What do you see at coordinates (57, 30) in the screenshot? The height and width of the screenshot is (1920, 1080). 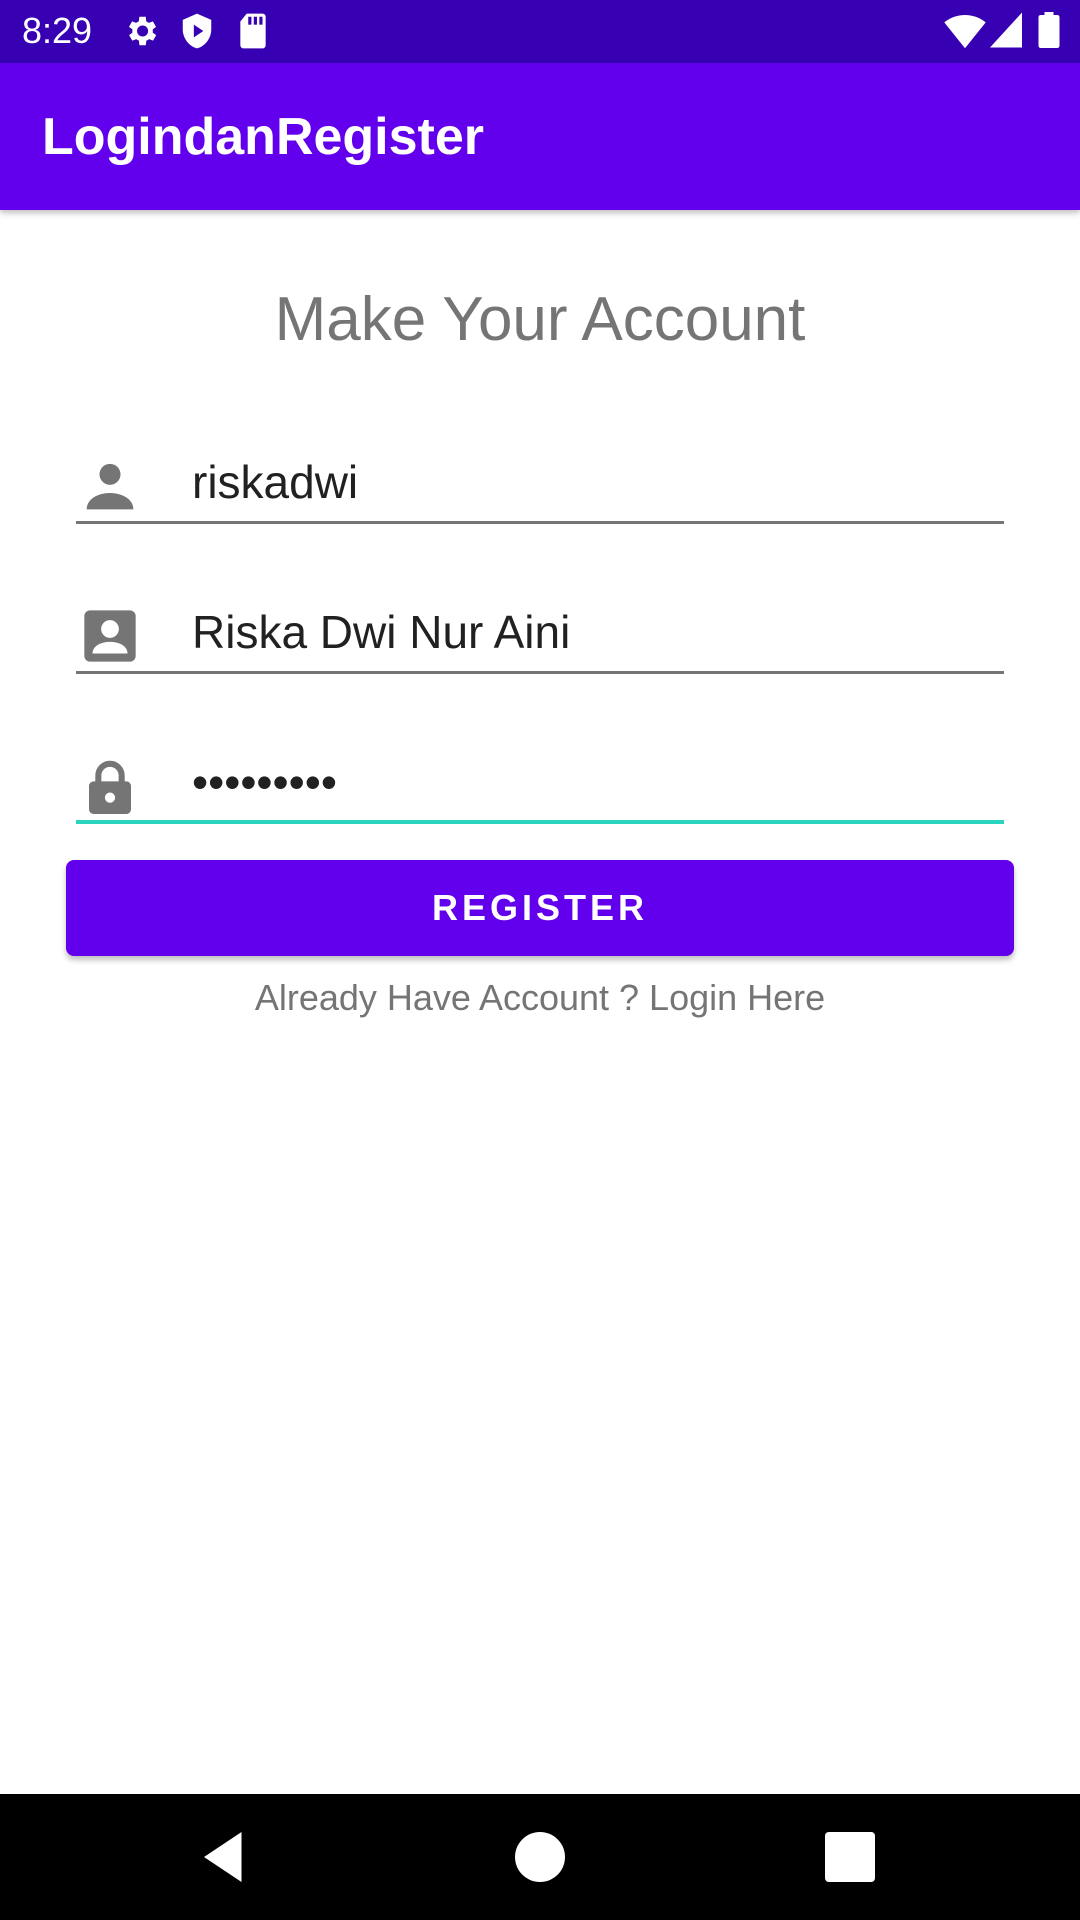 I see `status-time: 8:29` at bounding box center [57, 30].